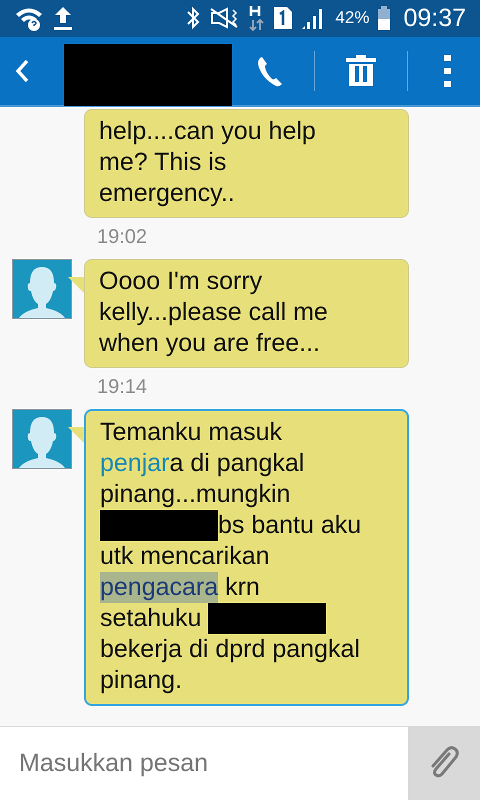 This screenshot has width=480, height=800. Describe the element at coordinates (191, 432) in the screenshot. I see `message-text: Temanku masuk` at that location.